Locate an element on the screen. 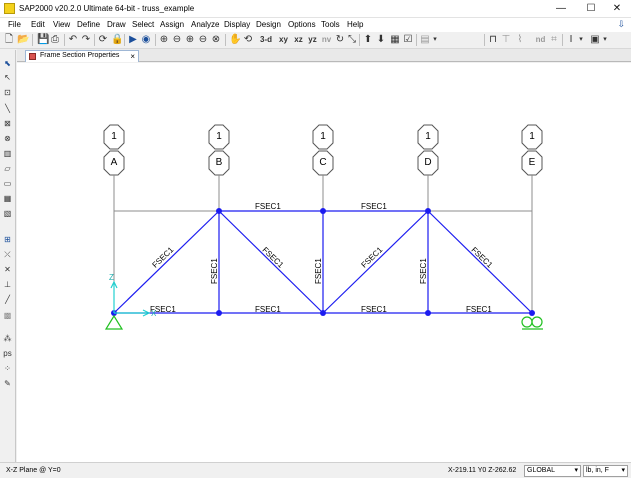  new-model-icon: 🗋 is located at coordinates (9, 40).